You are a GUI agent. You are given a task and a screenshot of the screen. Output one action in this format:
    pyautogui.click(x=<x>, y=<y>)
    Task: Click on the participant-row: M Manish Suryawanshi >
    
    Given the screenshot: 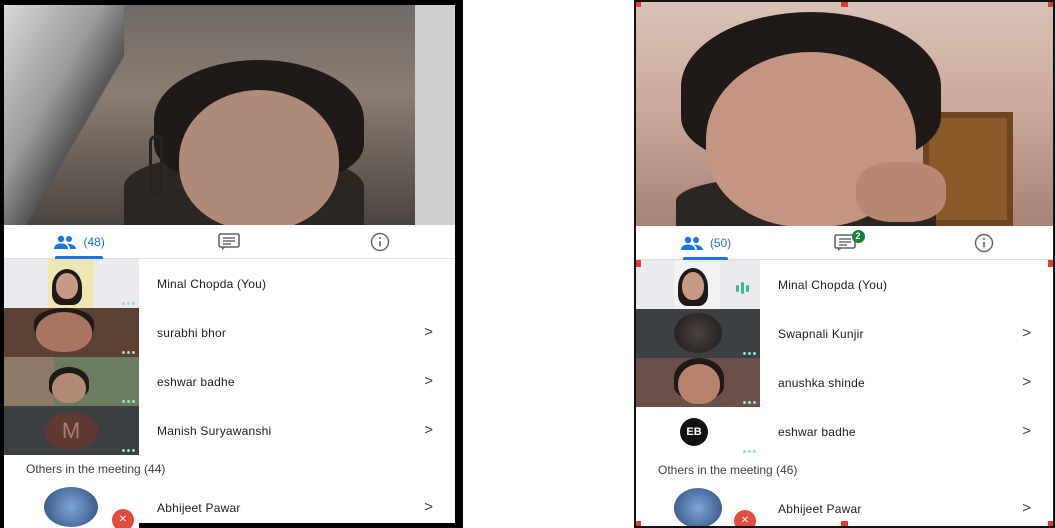 What is the action you would take?
    pyautogui.click(x=229, y=430)
    